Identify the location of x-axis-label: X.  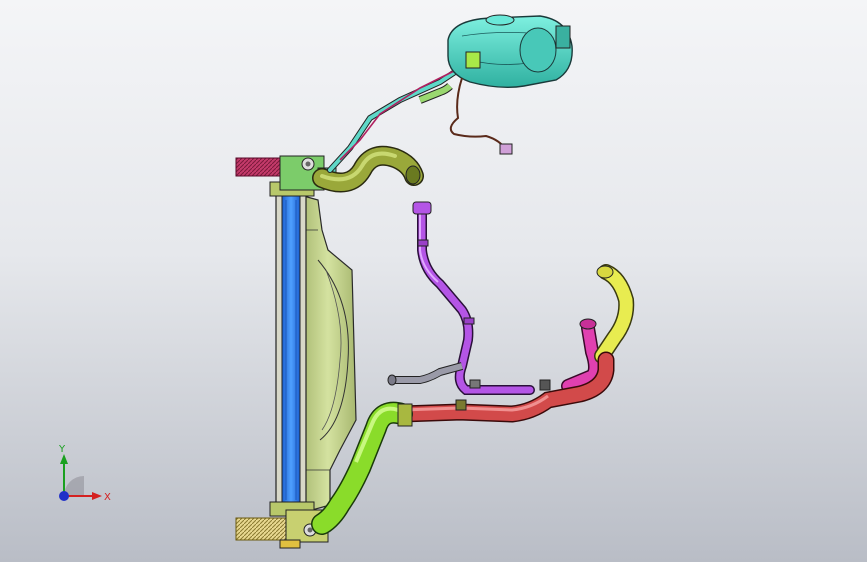
(107, 497).